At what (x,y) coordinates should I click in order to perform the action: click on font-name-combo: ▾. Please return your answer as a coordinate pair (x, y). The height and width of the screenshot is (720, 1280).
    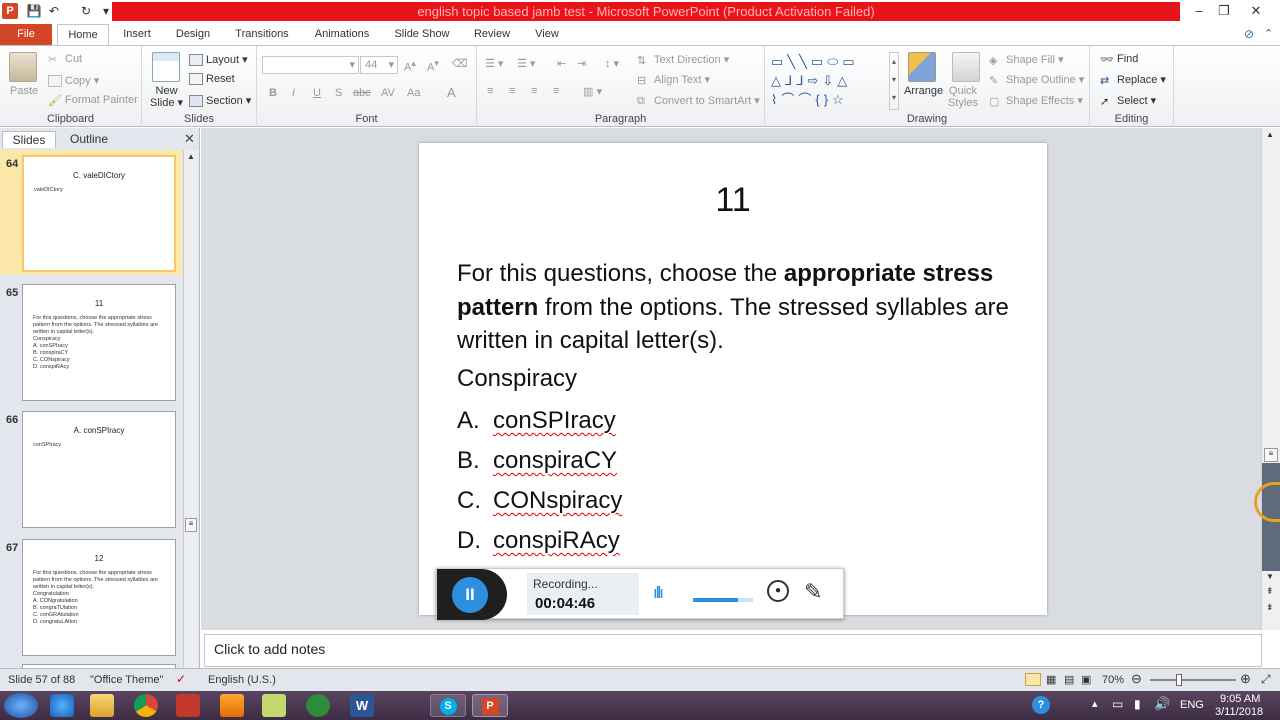
    Looking at the image, I should click on (310, 65).